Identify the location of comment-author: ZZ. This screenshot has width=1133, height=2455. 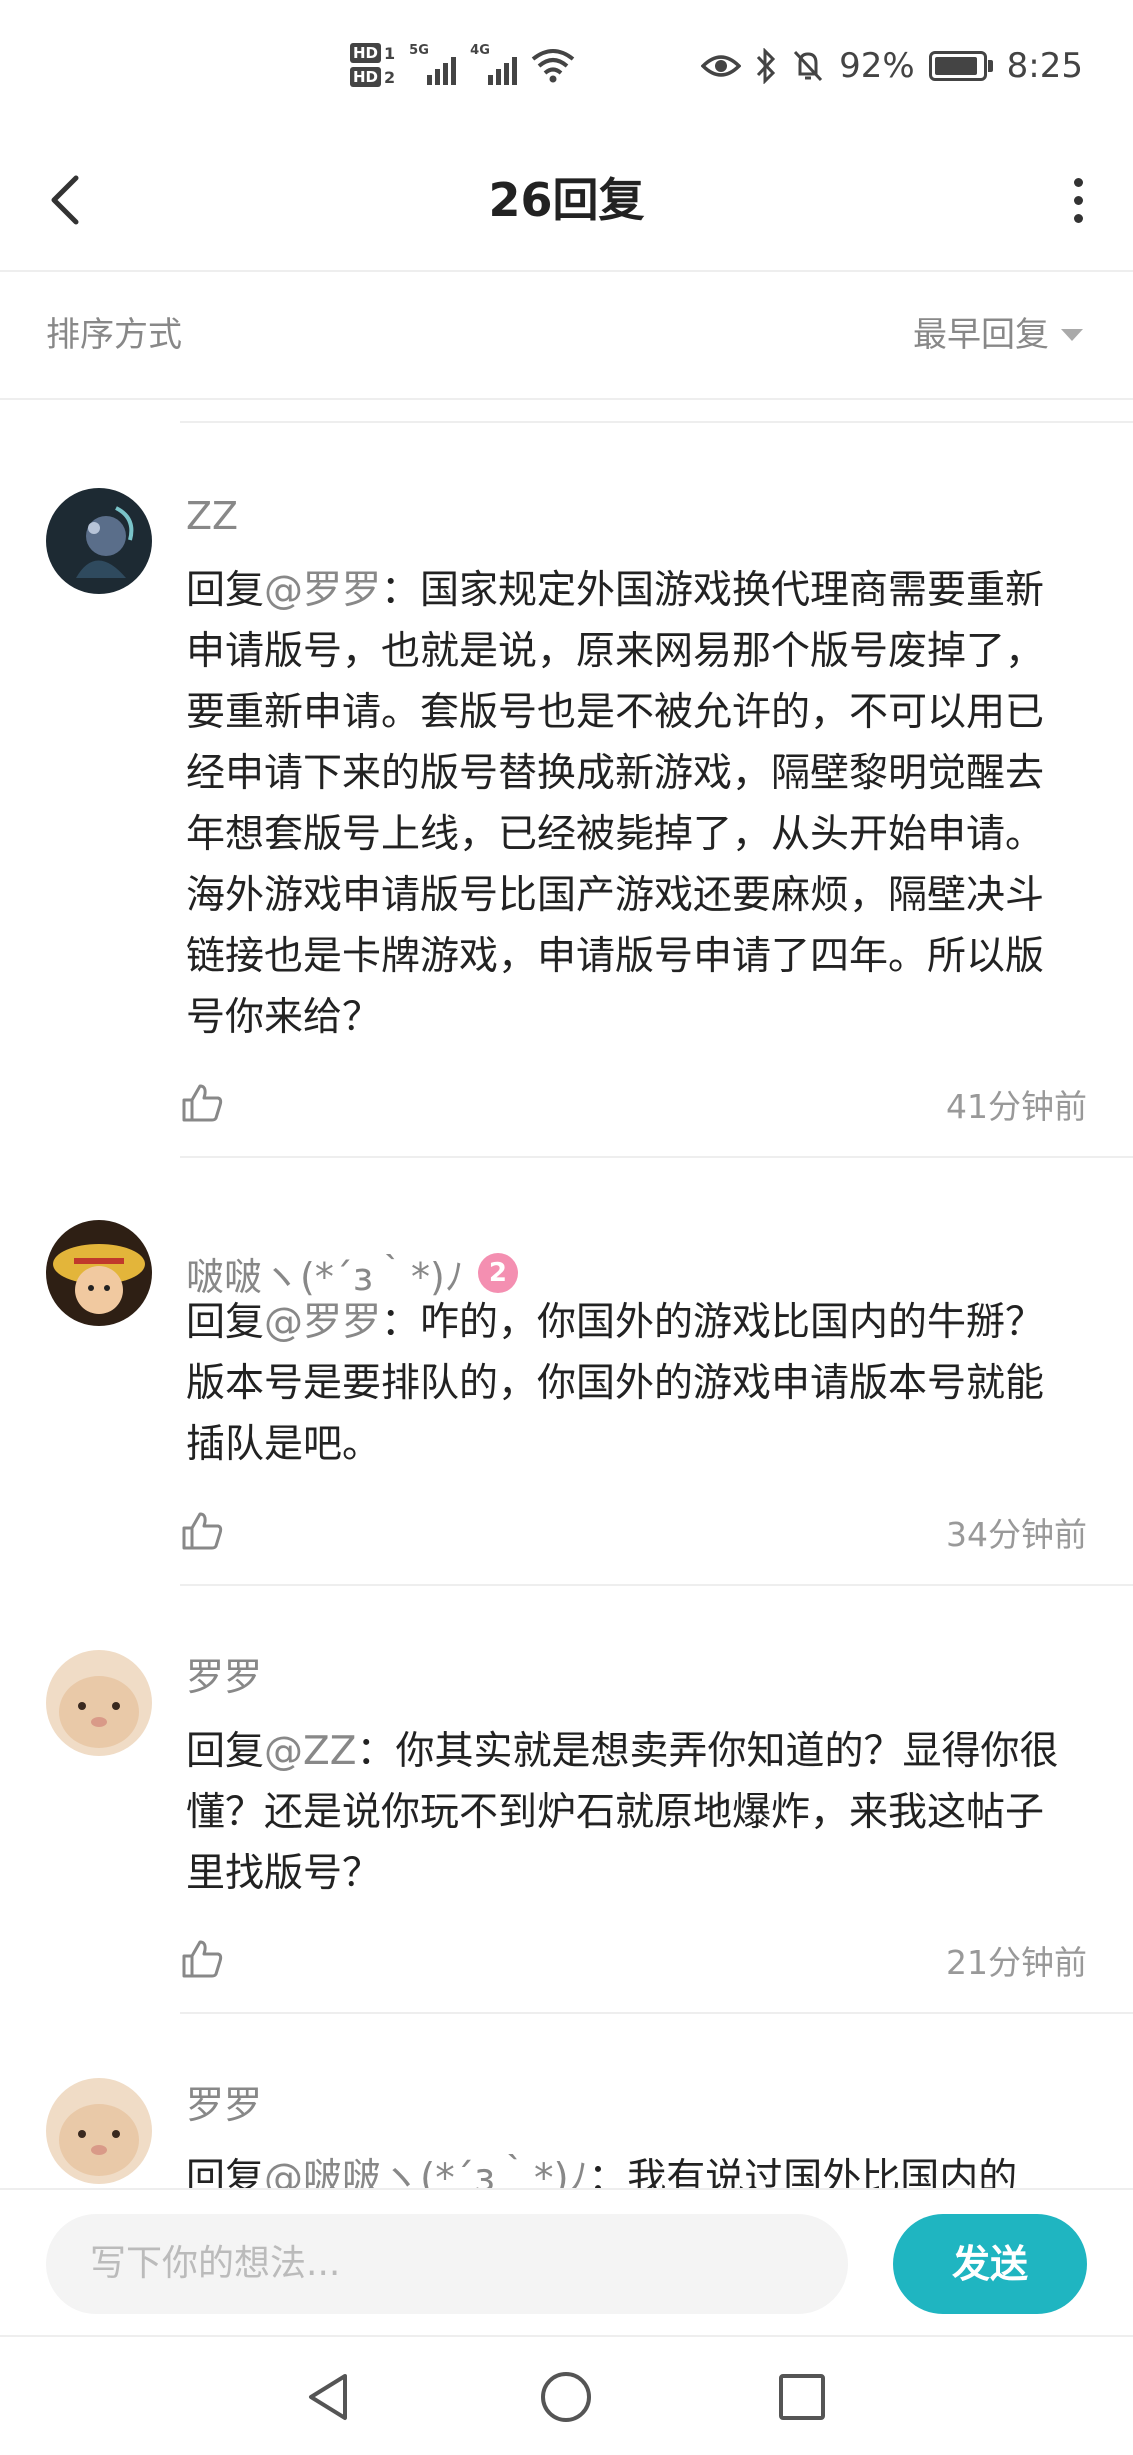
(212, 516).